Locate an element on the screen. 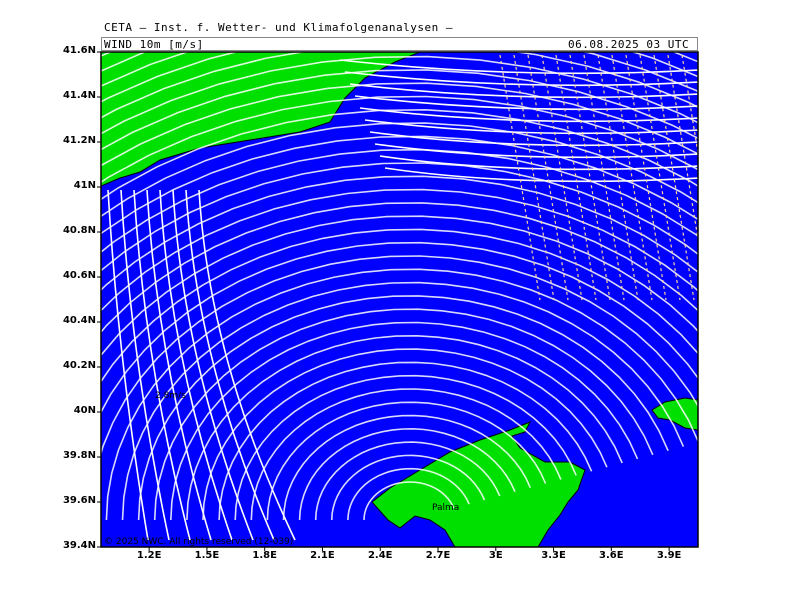 This screenshot has width=800, height=600. lon-label: 2.4E is located at coordinates (380, 555).